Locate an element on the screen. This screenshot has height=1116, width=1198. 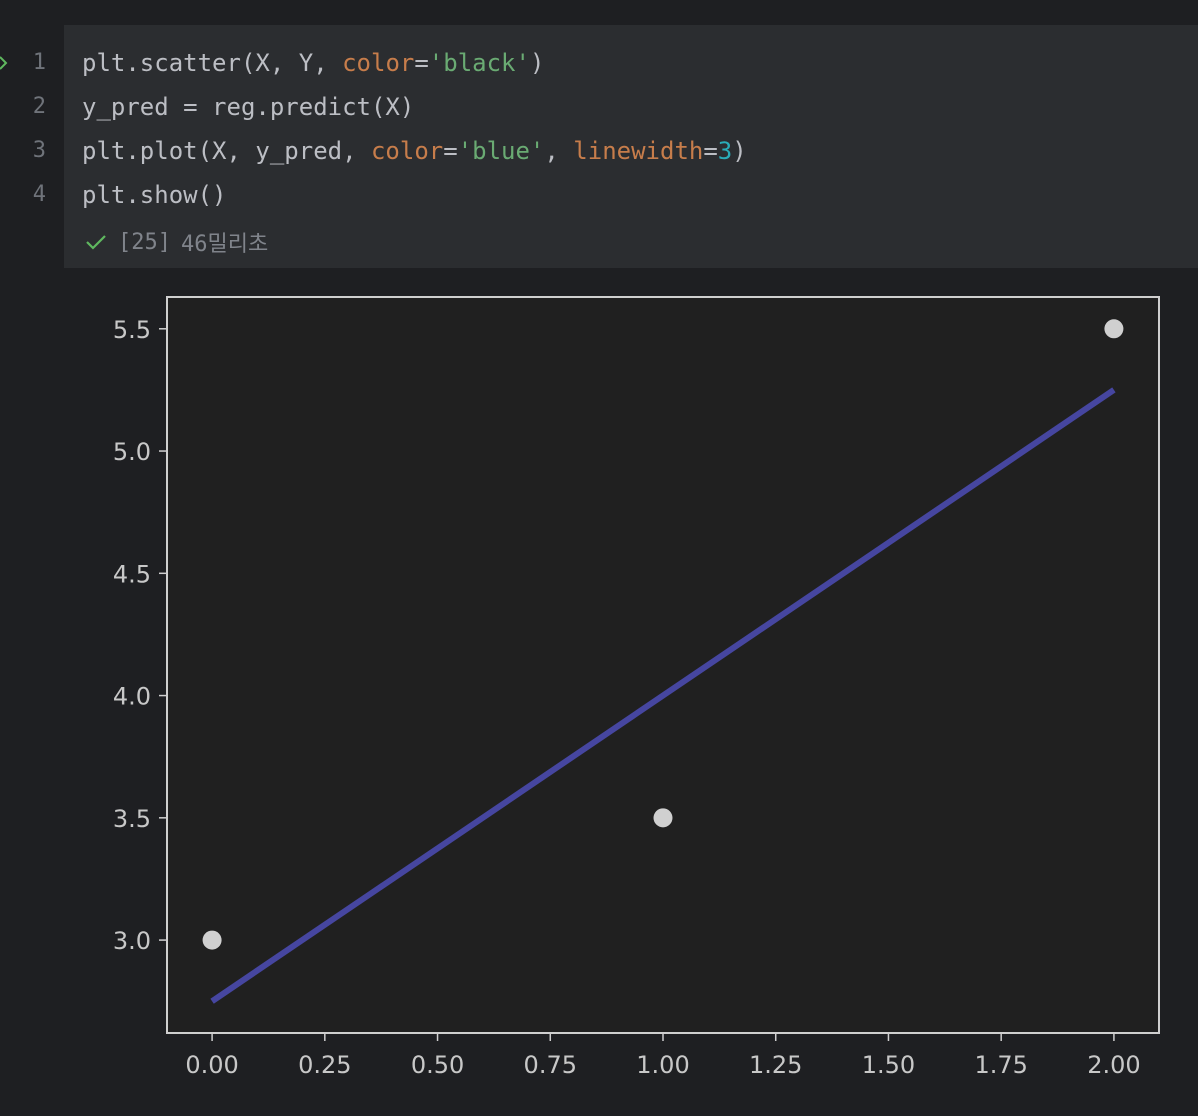
y-tick-label: 4.5 is located at coordinates (132, 574).